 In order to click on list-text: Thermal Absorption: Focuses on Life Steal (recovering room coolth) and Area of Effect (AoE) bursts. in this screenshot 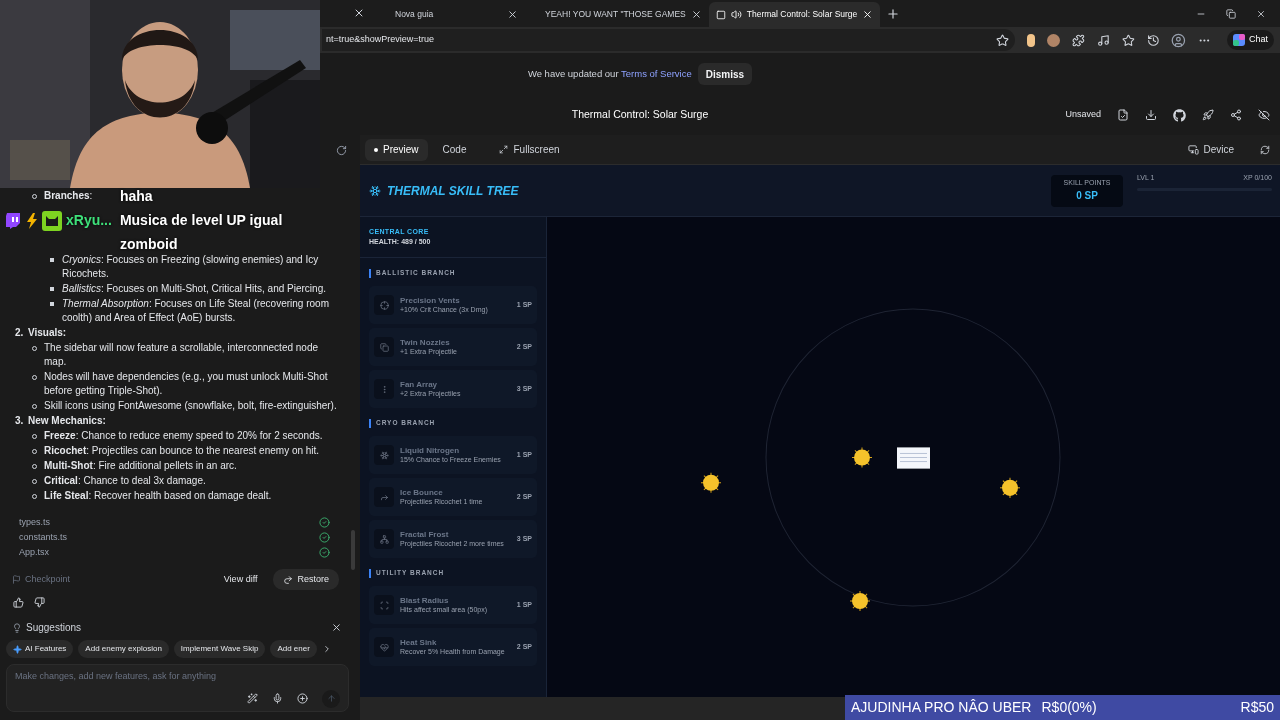, I will do `click(196, 311)`.